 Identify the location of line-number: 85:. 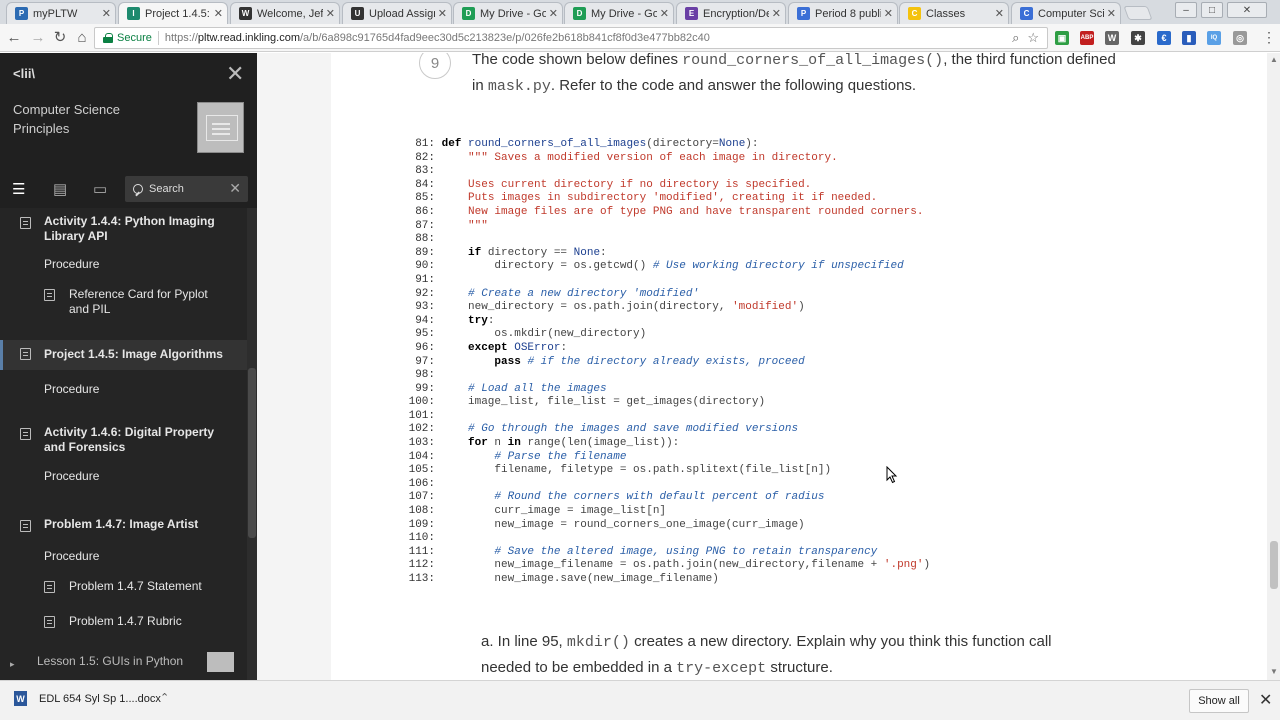
(425, 198).